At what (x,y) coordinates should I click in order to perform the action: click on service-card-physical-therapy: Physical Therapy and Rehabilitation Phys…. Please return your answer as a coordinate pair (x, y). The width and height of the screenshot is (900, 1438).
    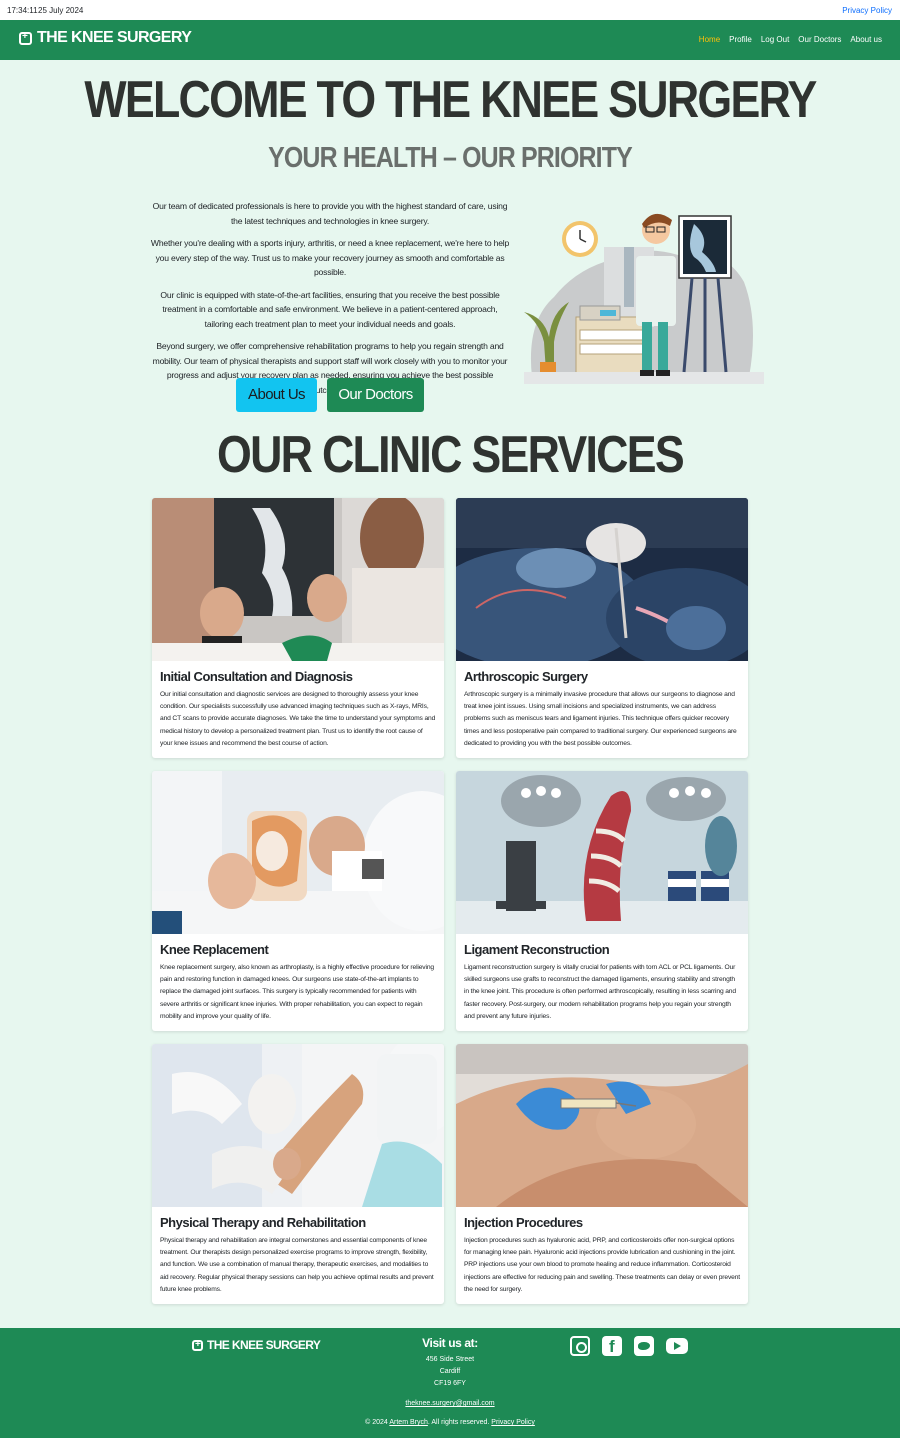
    Looking at the image, I should click on (298, 1174).